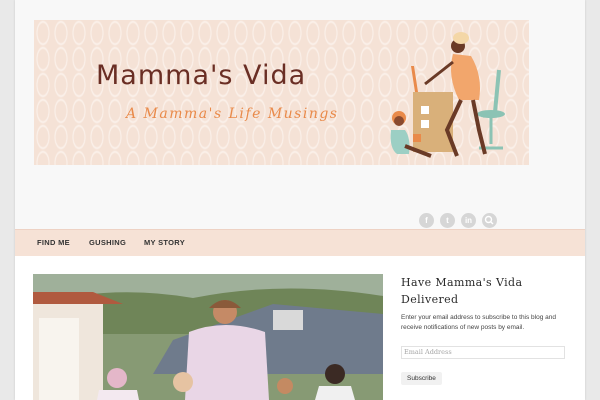 Image resolution: width=600 pixels, height=400 pixels. What do you see at coordinates (458, 220) in the screenshot?
I see `social-icons: f t in` at bounding box center [458, 220].